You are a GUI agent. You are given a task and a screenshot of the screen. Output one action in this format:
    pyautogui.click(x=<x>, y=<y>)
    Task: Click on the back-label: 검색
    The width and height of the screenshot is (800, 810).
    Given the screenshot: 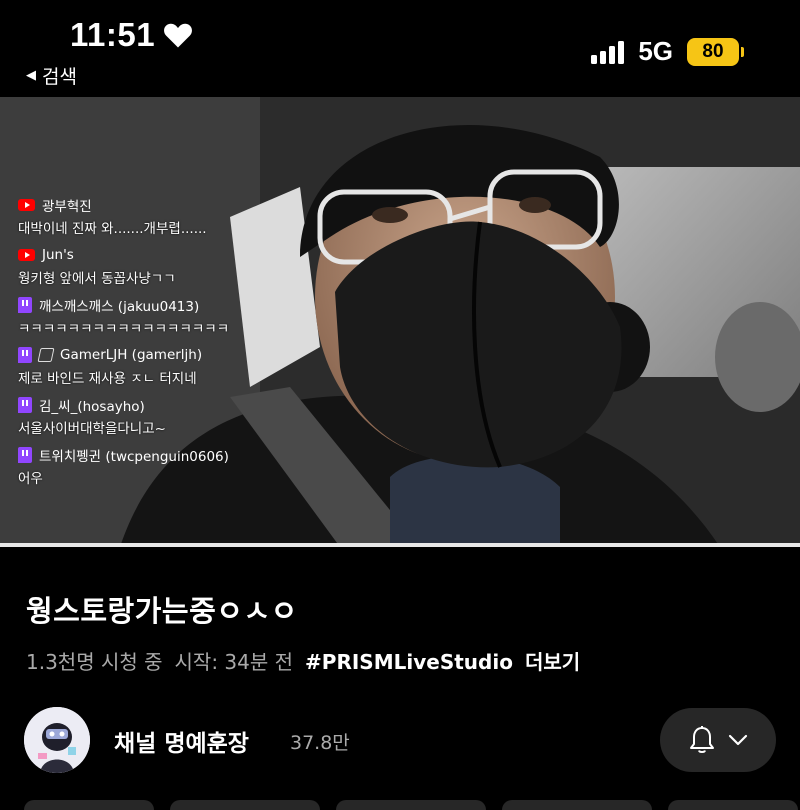 What is the action you would take?
    pyautogui.click(x=59, y=77)
    